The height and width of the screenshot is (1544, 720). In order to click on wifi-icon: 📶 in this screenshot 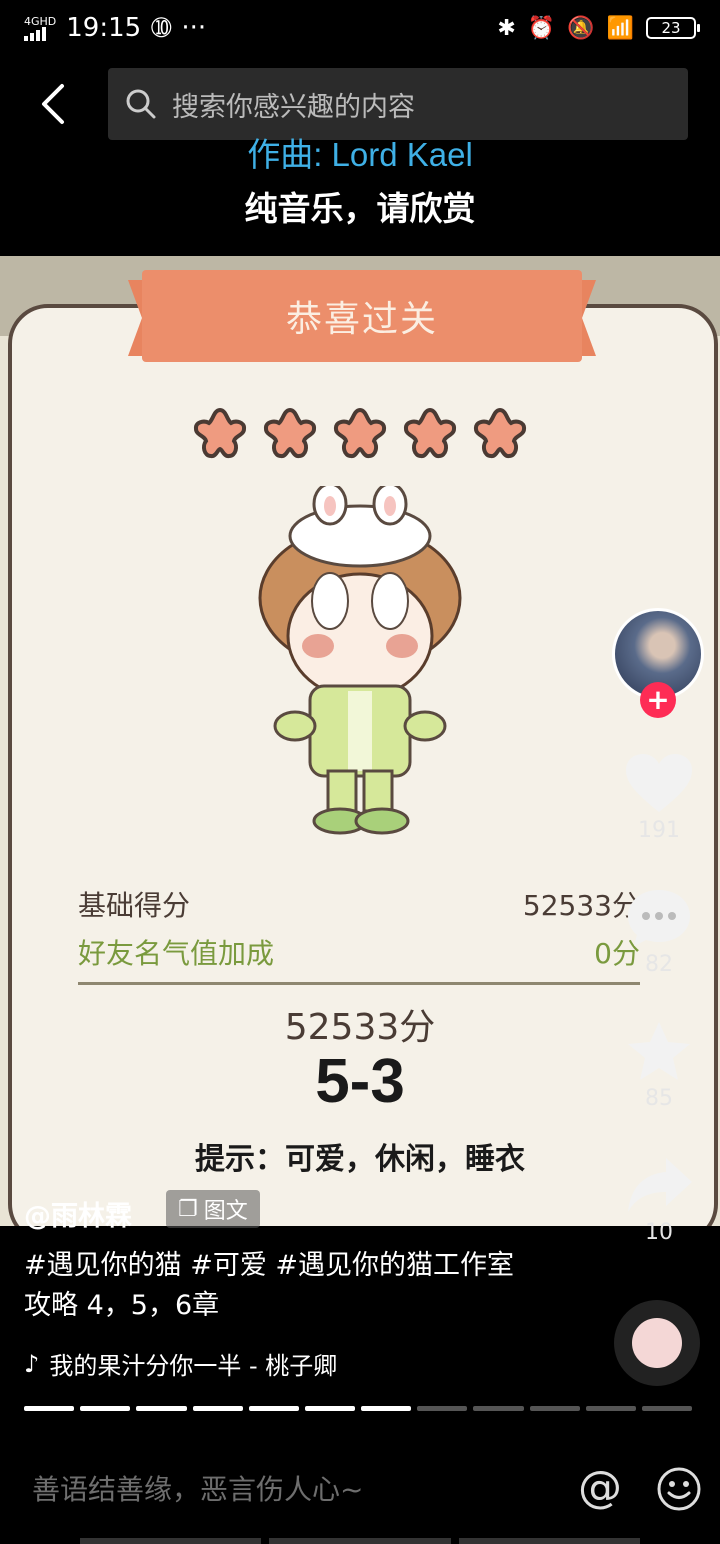, I will do `click(620, 28)`.